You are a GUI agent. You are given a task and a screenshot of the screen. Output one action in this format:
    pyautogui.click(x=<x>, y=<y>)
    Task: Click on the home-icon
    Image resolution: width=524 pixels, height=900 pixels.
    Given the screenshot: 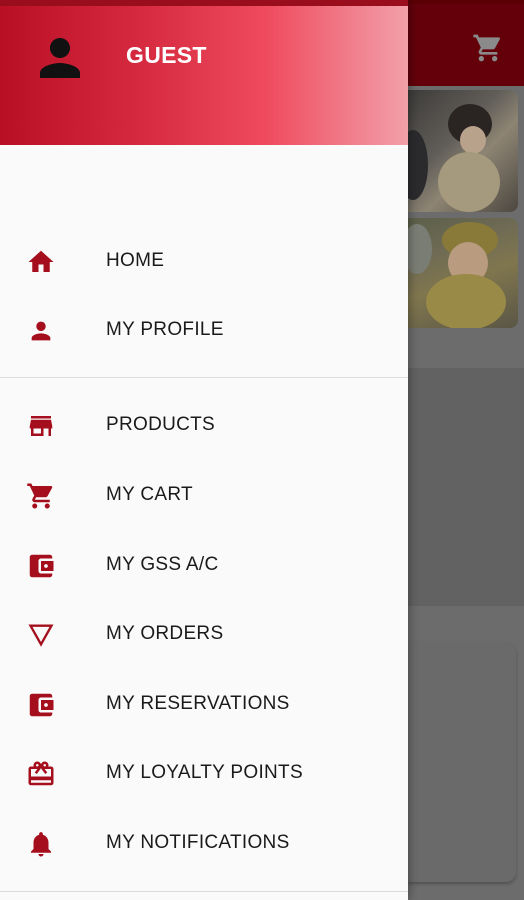 What is the action you would take?
    pyautogui.click(x=41, y=262)
    